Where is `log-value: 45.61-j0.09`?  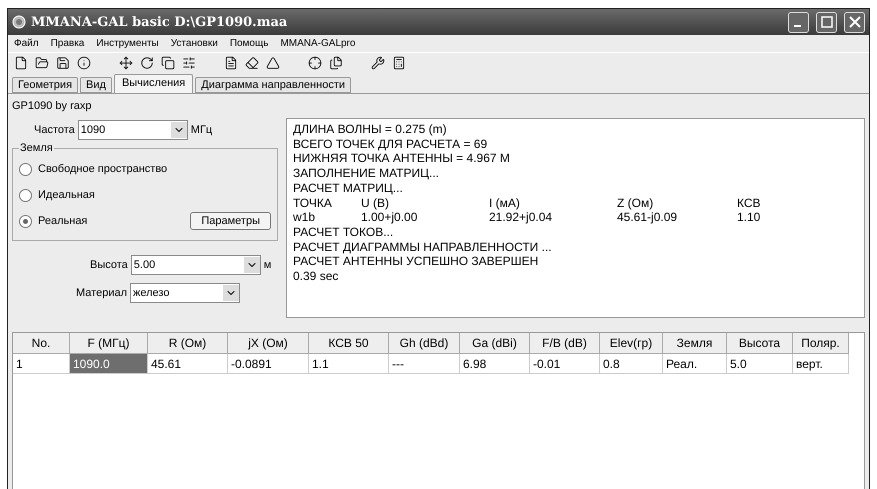
log-value: 45.61-j0.09 is located at coordinates (647, 217).